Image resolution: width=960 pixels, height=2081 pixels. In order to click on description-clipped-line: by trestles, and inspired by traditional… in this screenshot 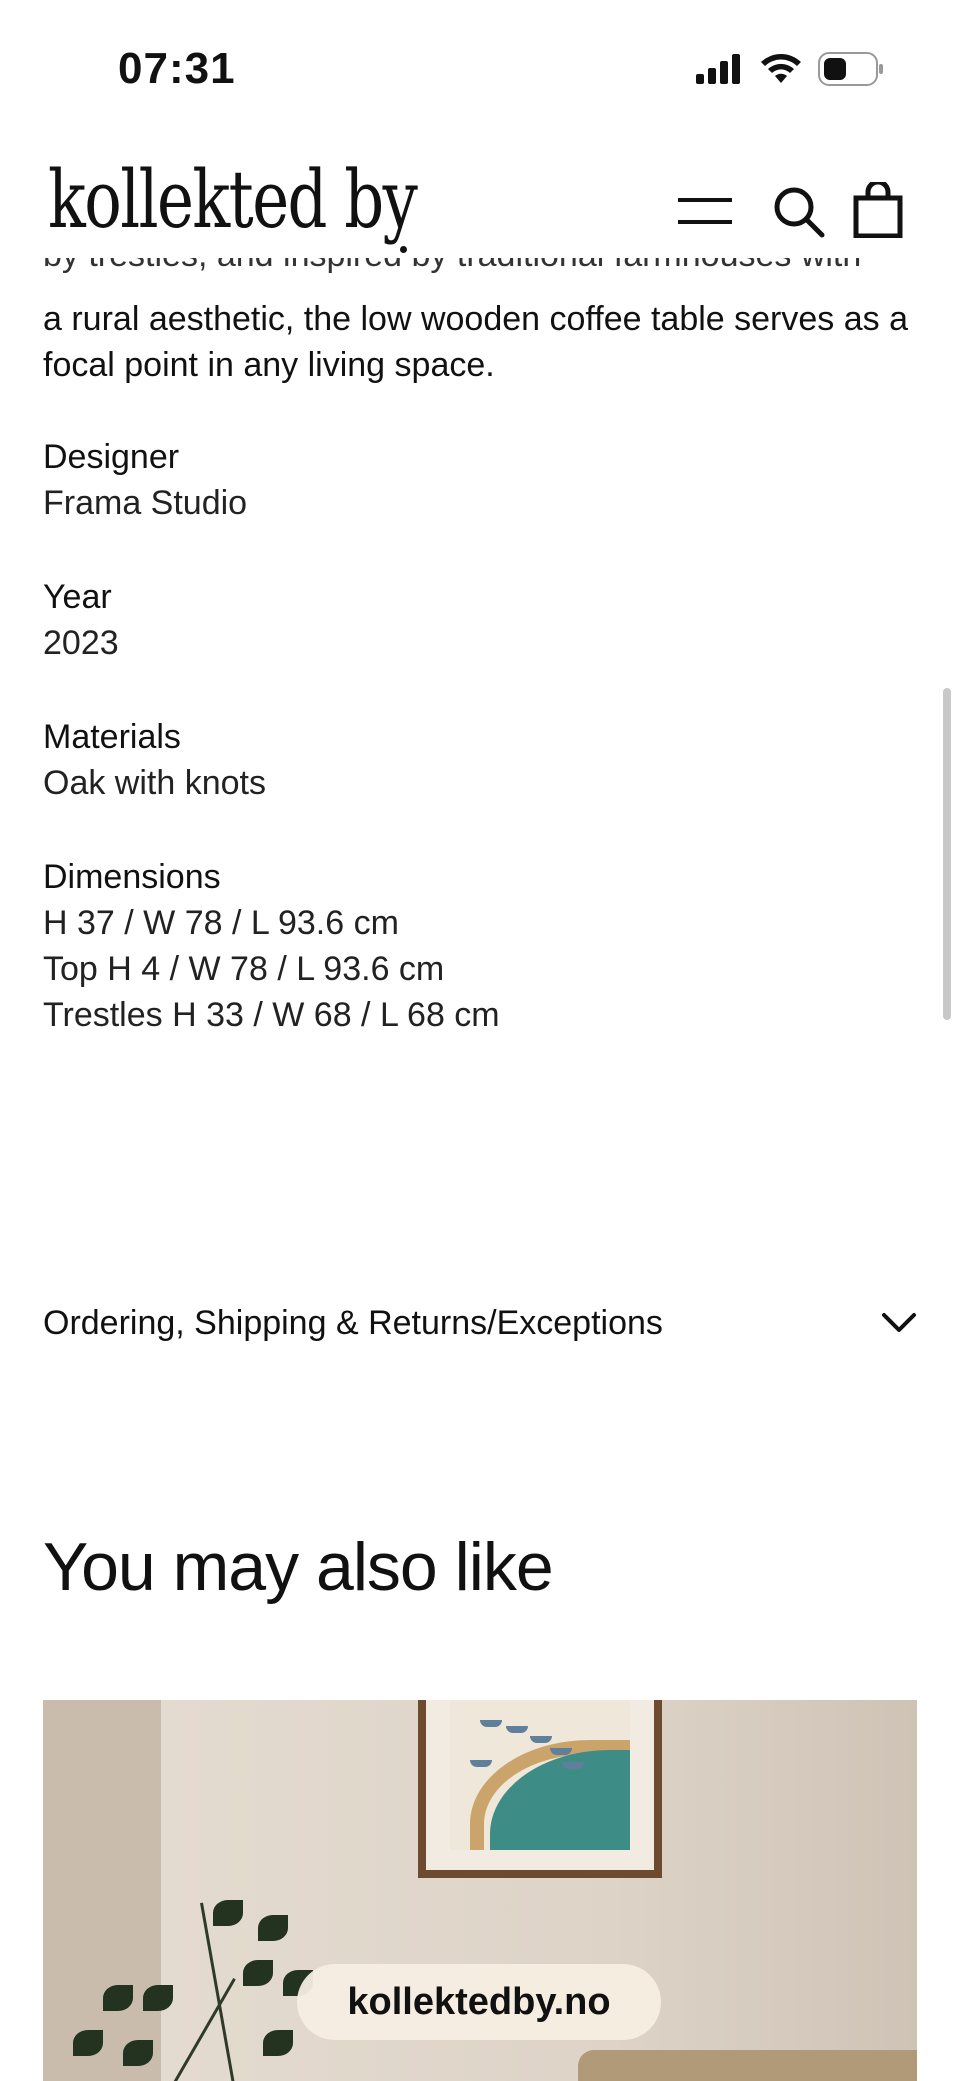, I will do `click(483, 273)`.